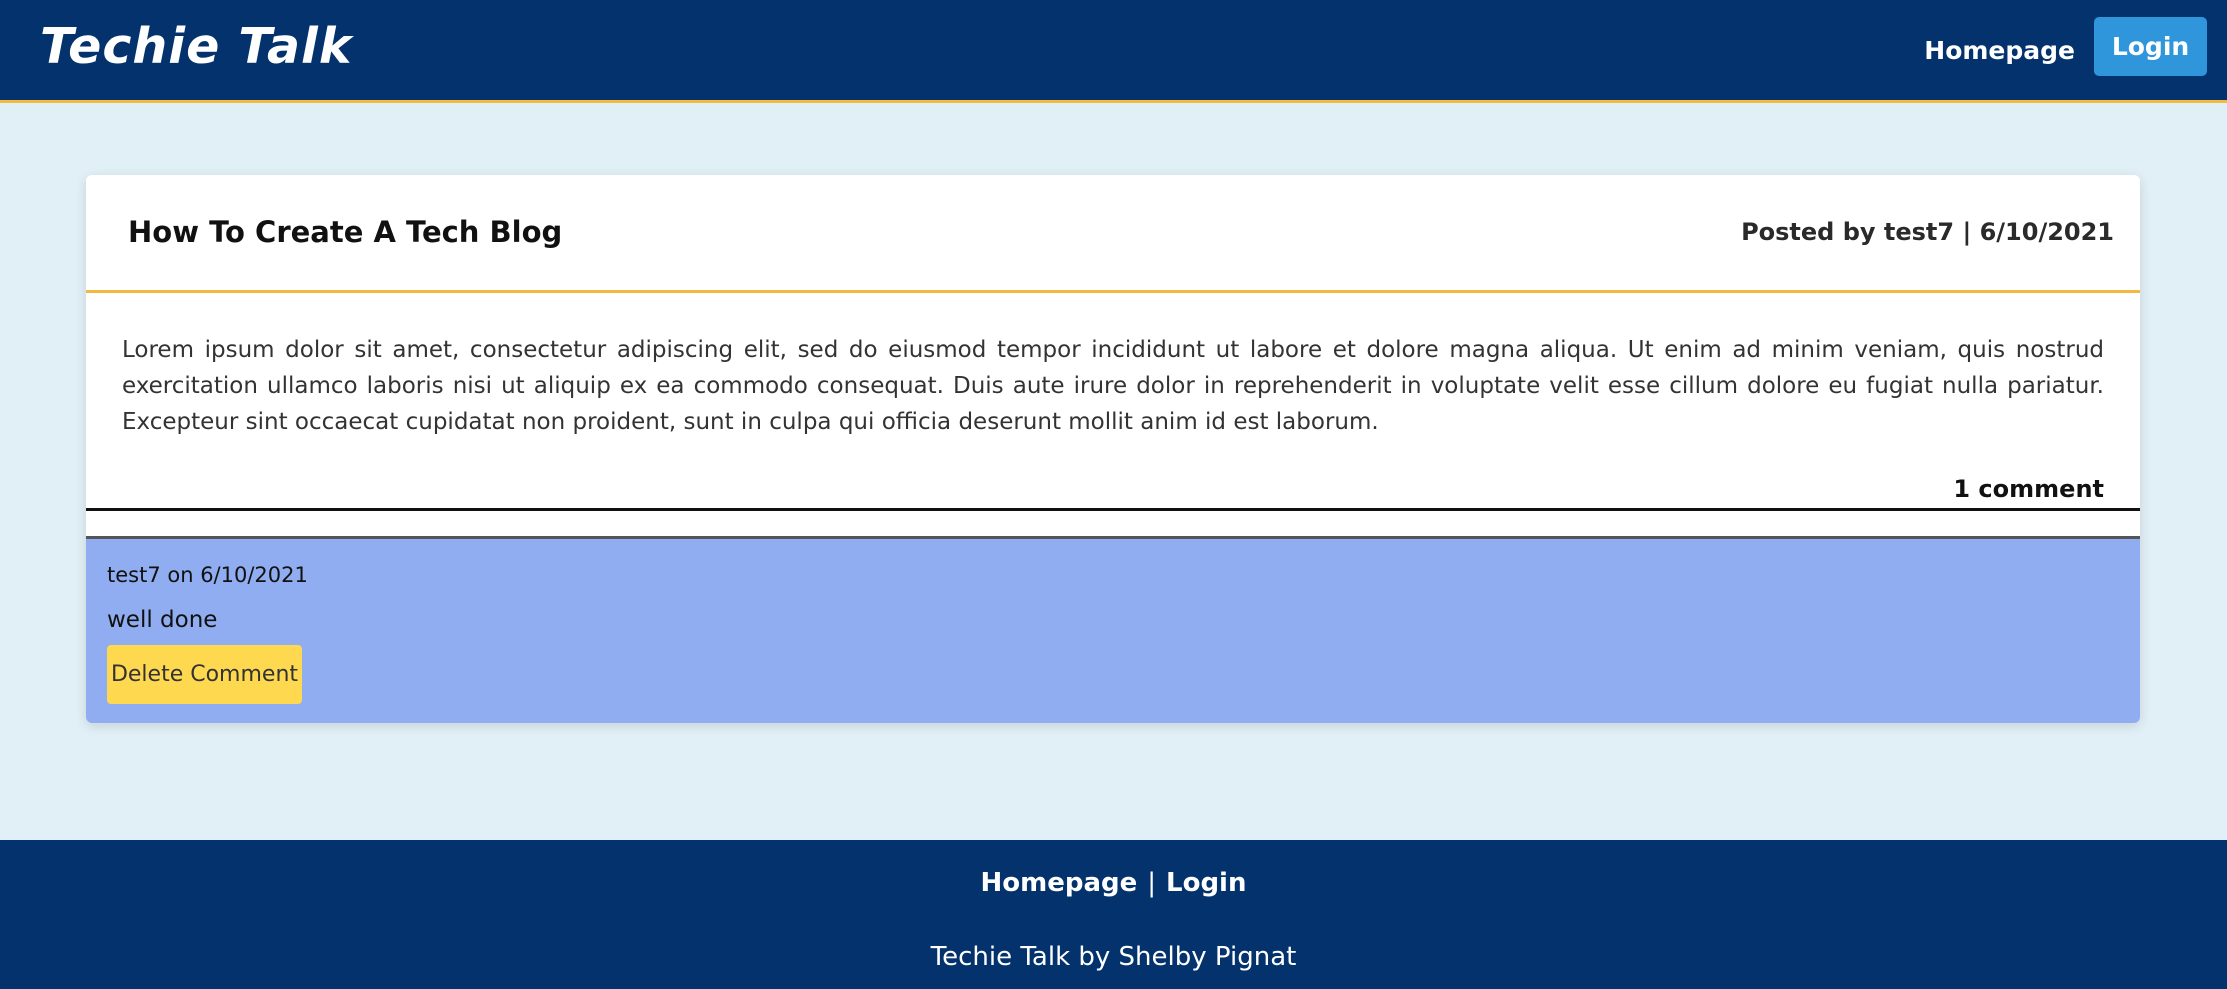 The height and width of the screenshot is (989, 2227). What do you see at coordinates (1113, 51) in the screenshot?
I see `site-header: Techie Talk Homepage Login` at bounding box center [1113, 51].